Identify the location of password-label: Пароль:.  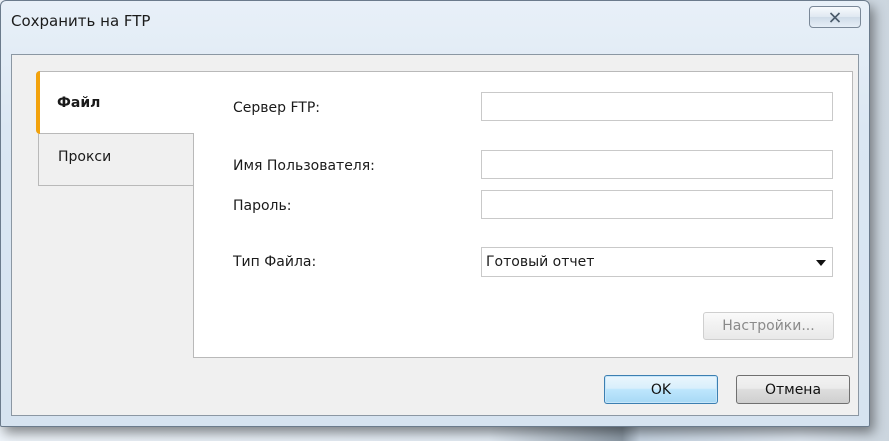
(262, 206).